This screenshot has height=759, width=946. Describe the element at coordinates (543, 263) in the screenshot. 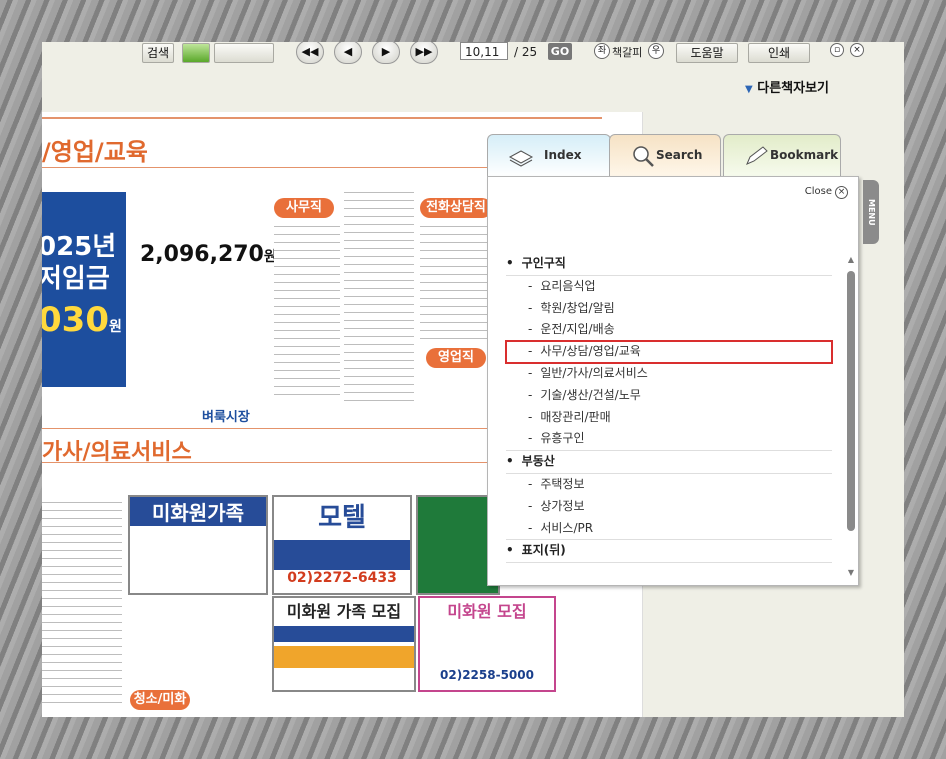

I see `index-item-label: 구인구직` at that location.